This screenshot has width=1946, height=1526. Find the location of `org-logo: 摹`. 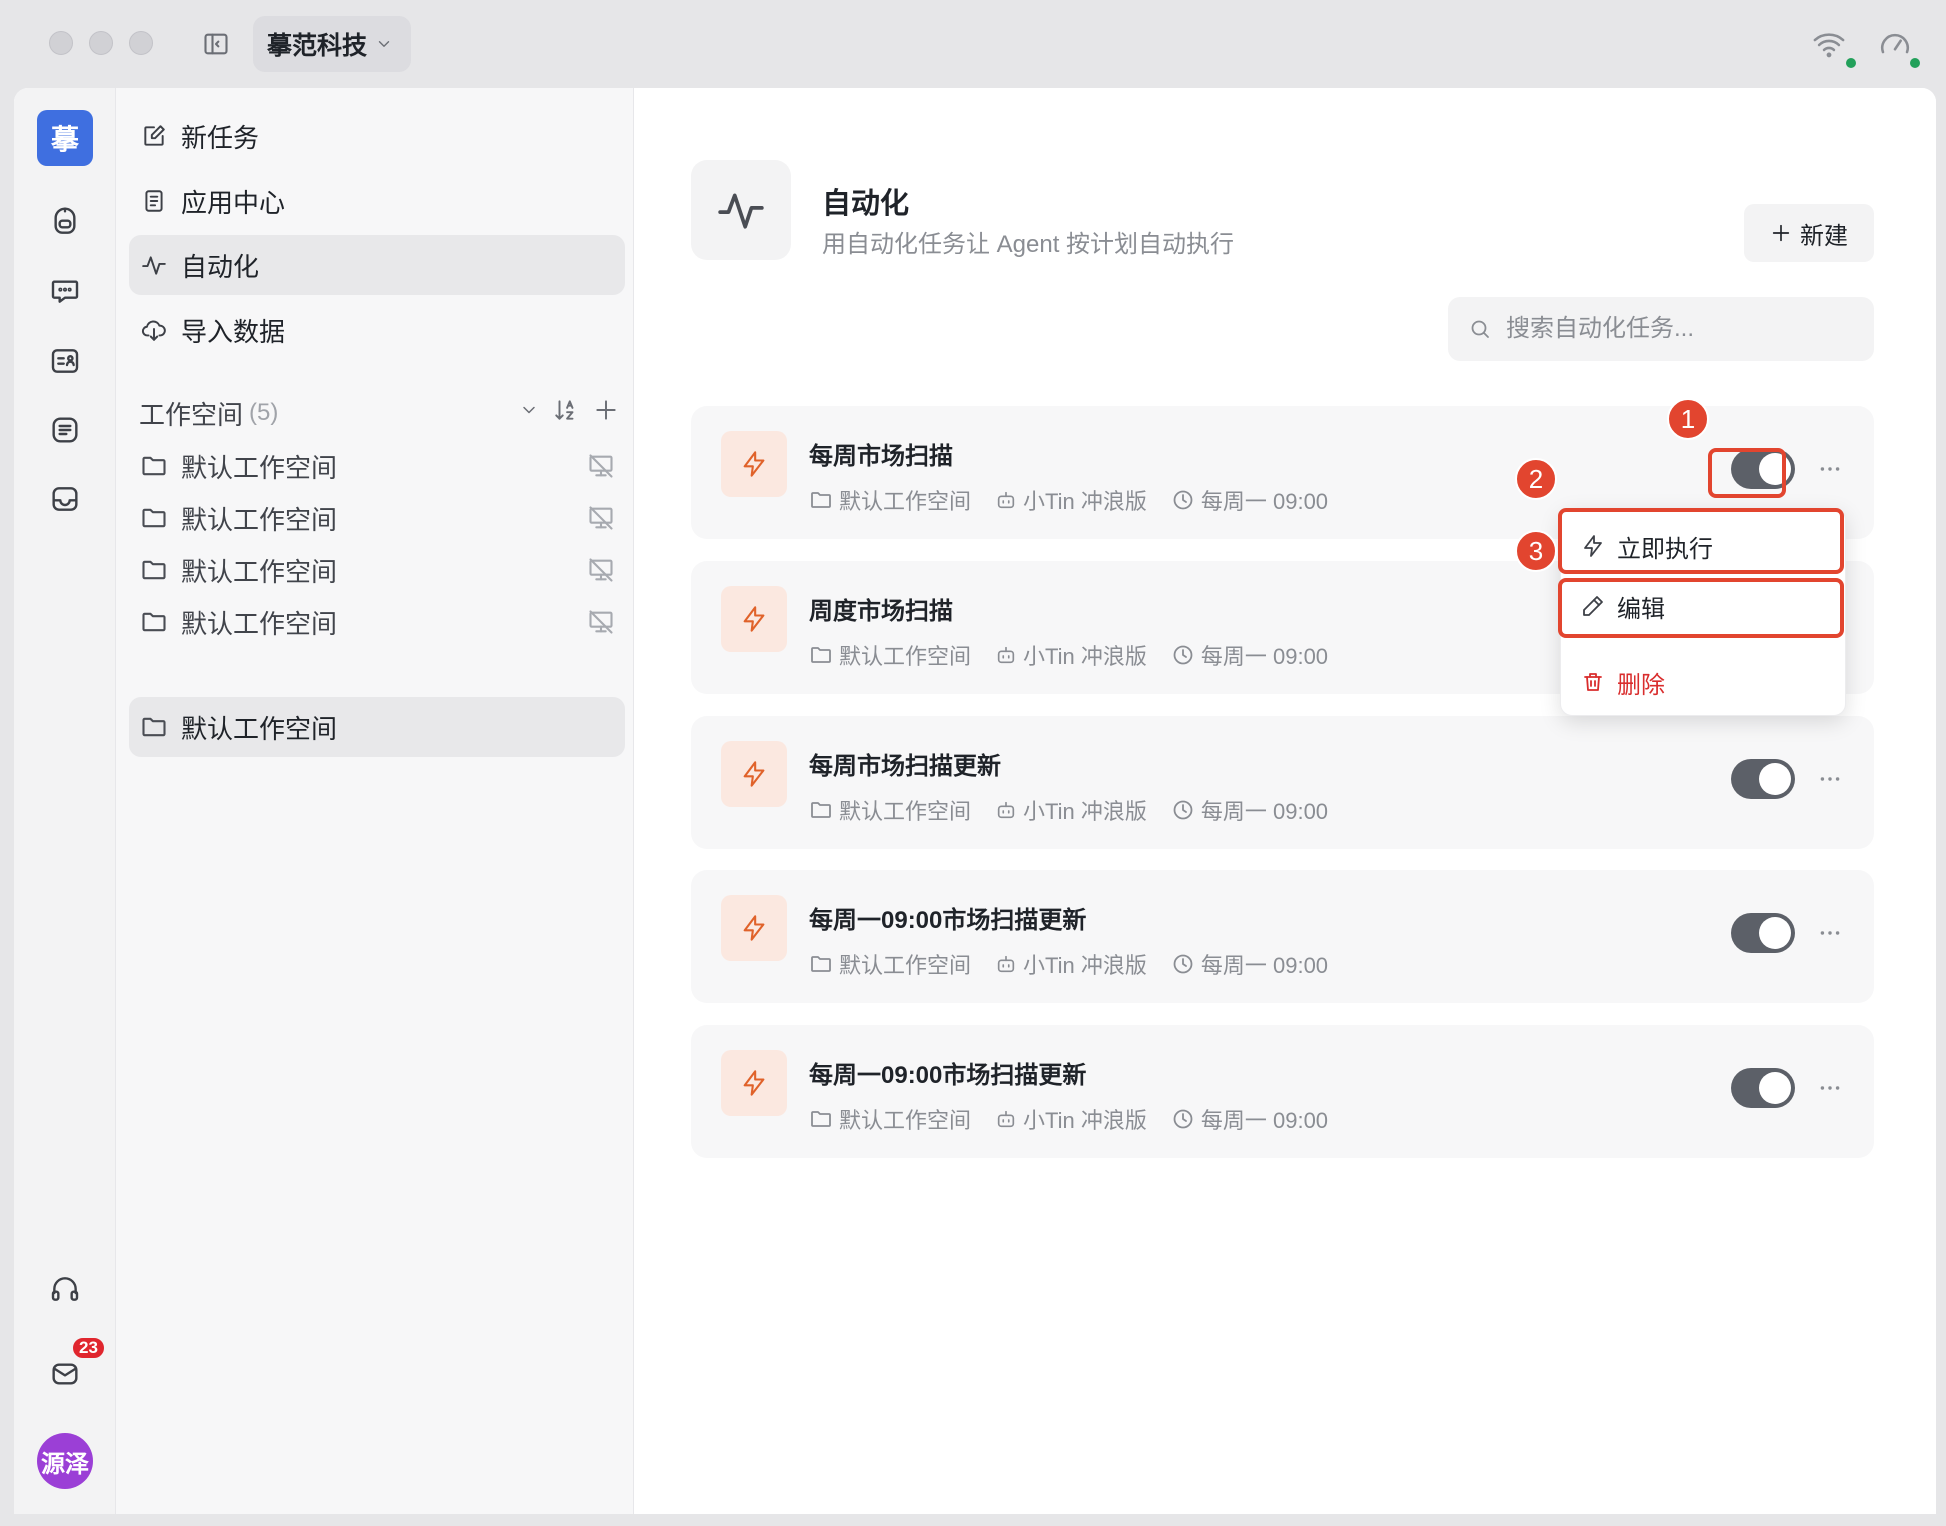

org-logo: 摹 is located at coordinates (65, 138).